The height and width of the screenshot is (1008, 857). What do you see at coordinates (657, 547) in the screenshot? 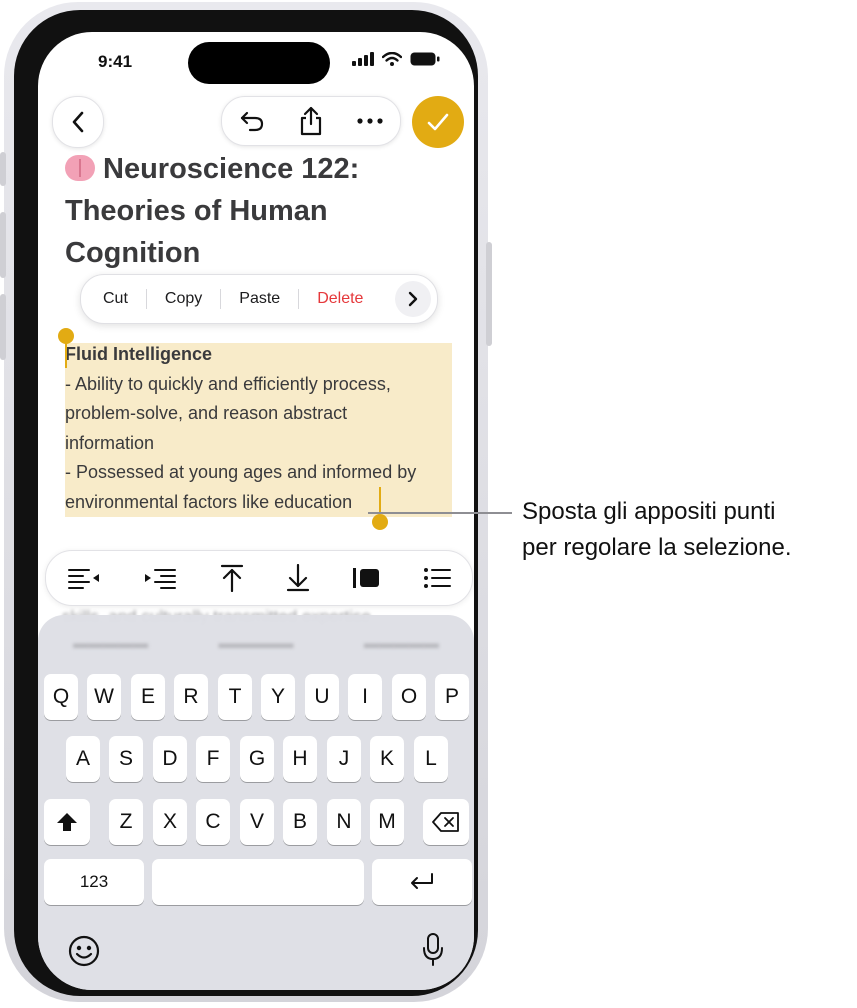
I see `callout-line-2: per regolare la selezione.` at bounding box center [657, 547].